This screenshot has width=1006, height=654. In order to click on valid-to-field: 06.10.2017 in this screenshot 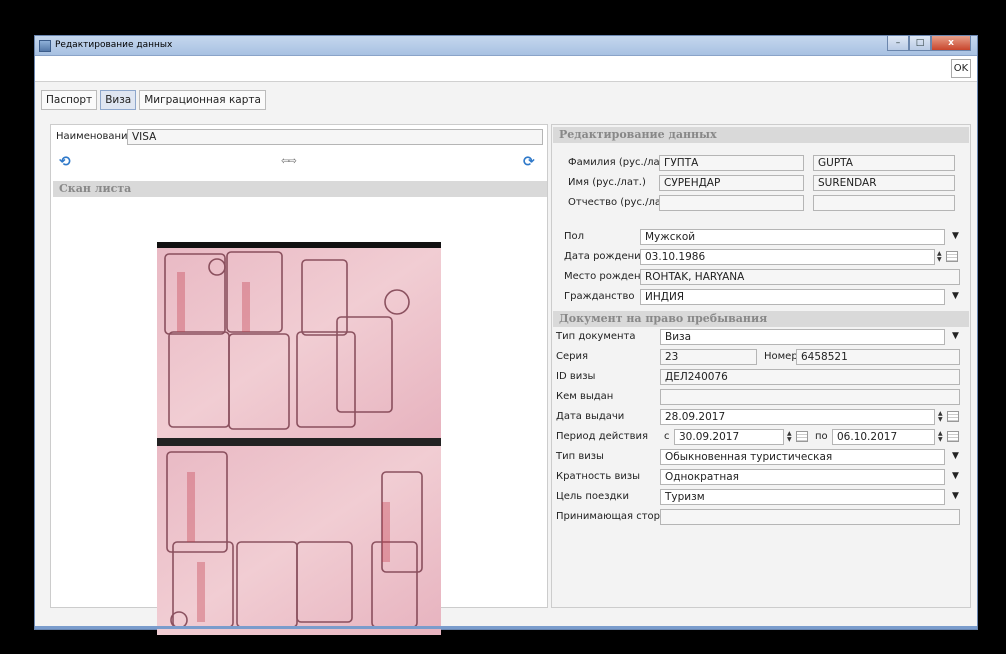, I will do `click(883, 437)`.